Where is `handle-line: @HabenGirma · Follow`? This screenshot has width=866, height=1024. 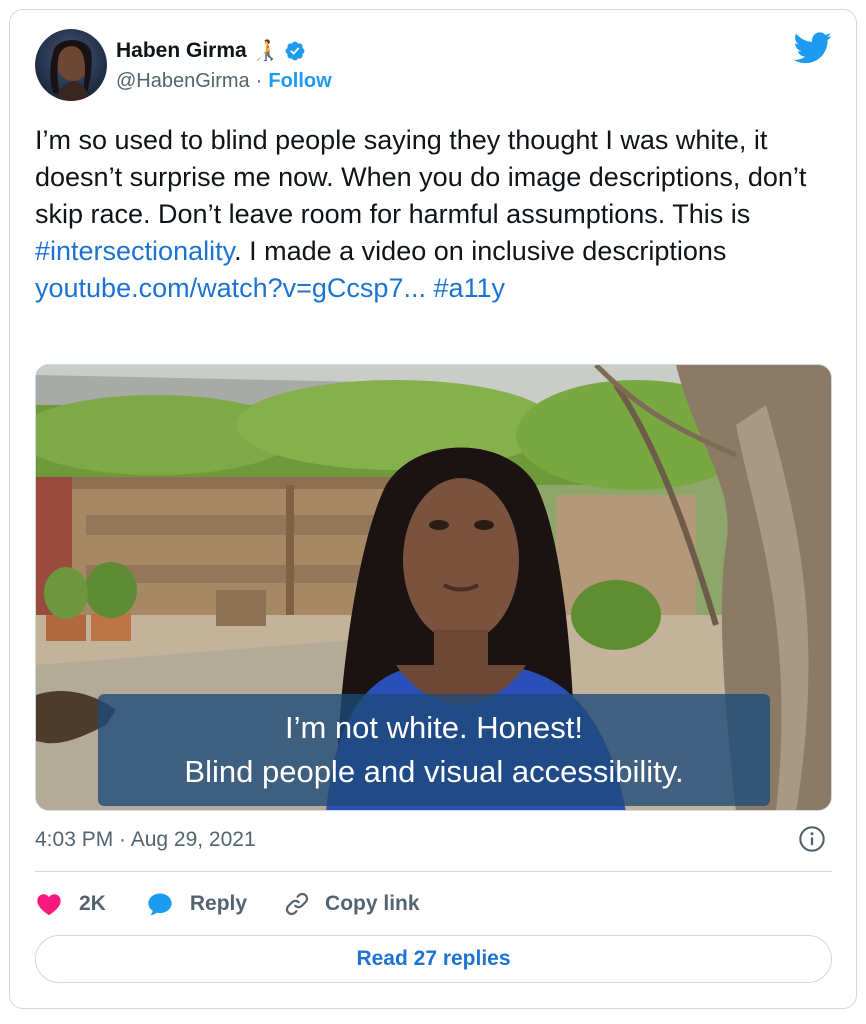
handle-line: @HabenGirma · Follow is located at coordinates (224, 81).